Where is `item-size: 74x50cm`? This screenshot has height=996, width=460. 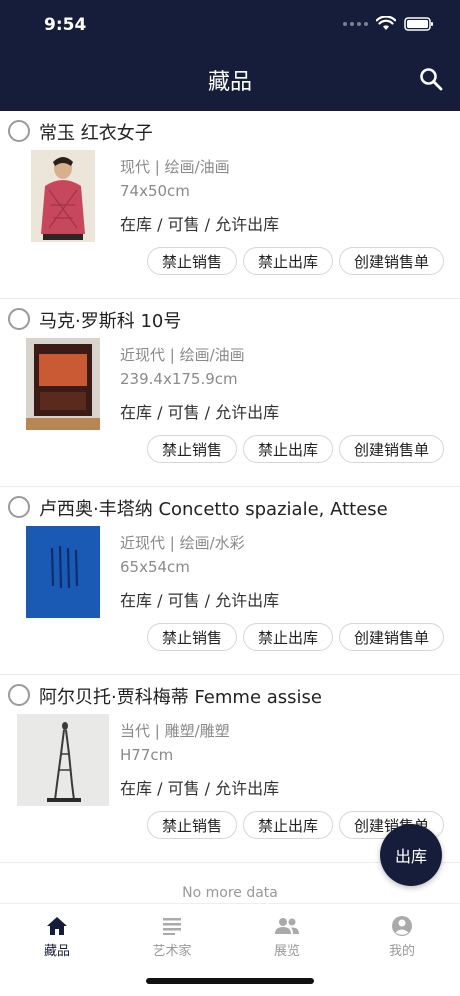
item-size: 74x50cm is located at coordinates (155, 191).